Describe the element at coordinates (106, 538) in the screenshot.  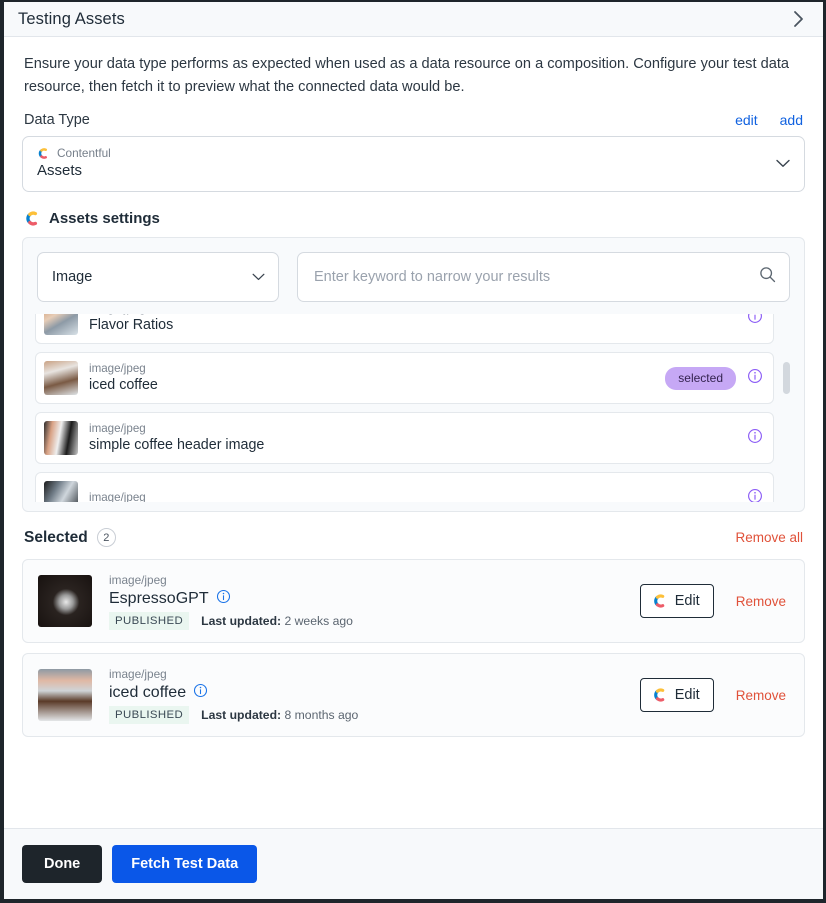
I see `selected-count-badge: 2` at that location.